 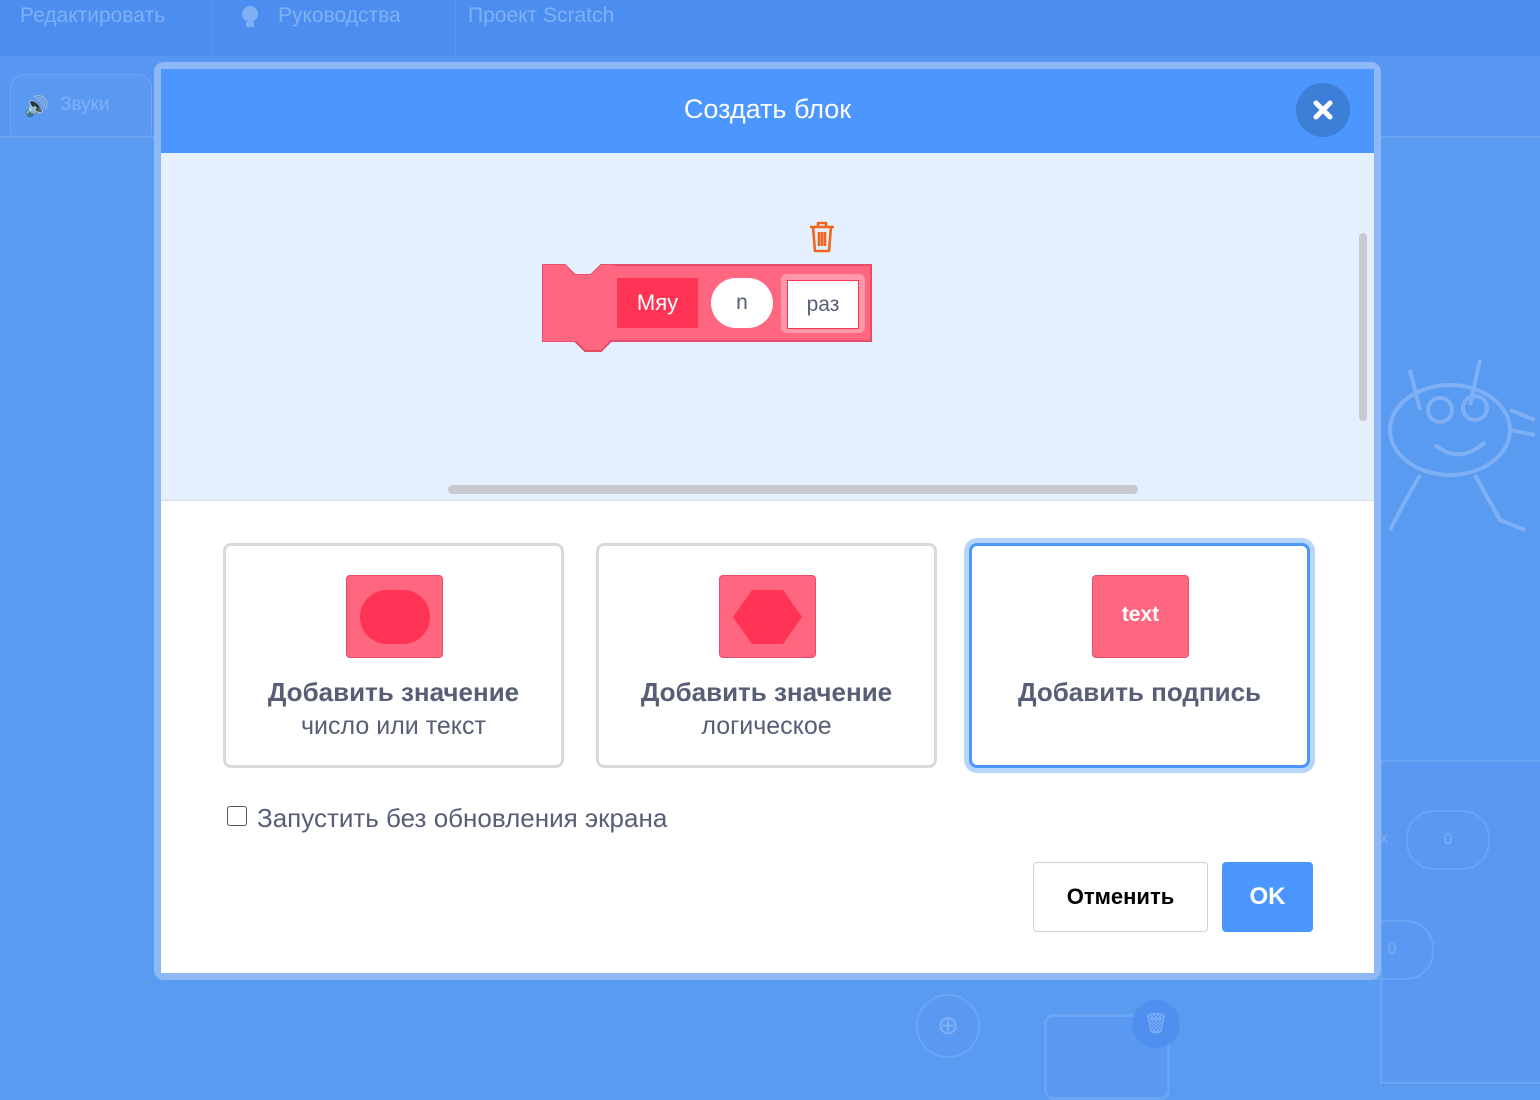 What do you see at coordinates (250, 20) in the screenshot?
I see `lightbulb-icon` at bounding box center [250, 20].